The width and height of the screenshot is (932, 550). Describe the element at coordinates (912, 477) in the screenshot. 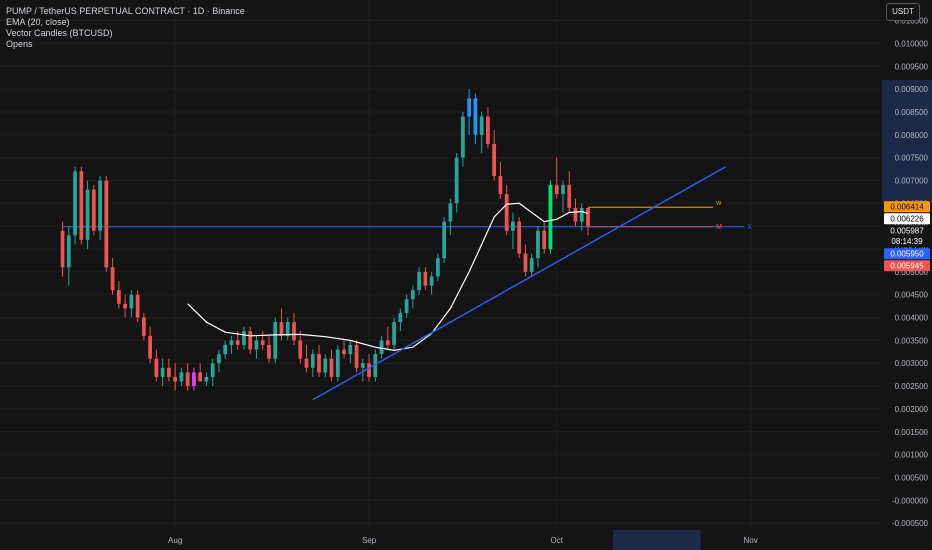

I see `y-tick-label: 0.000500` at that location.